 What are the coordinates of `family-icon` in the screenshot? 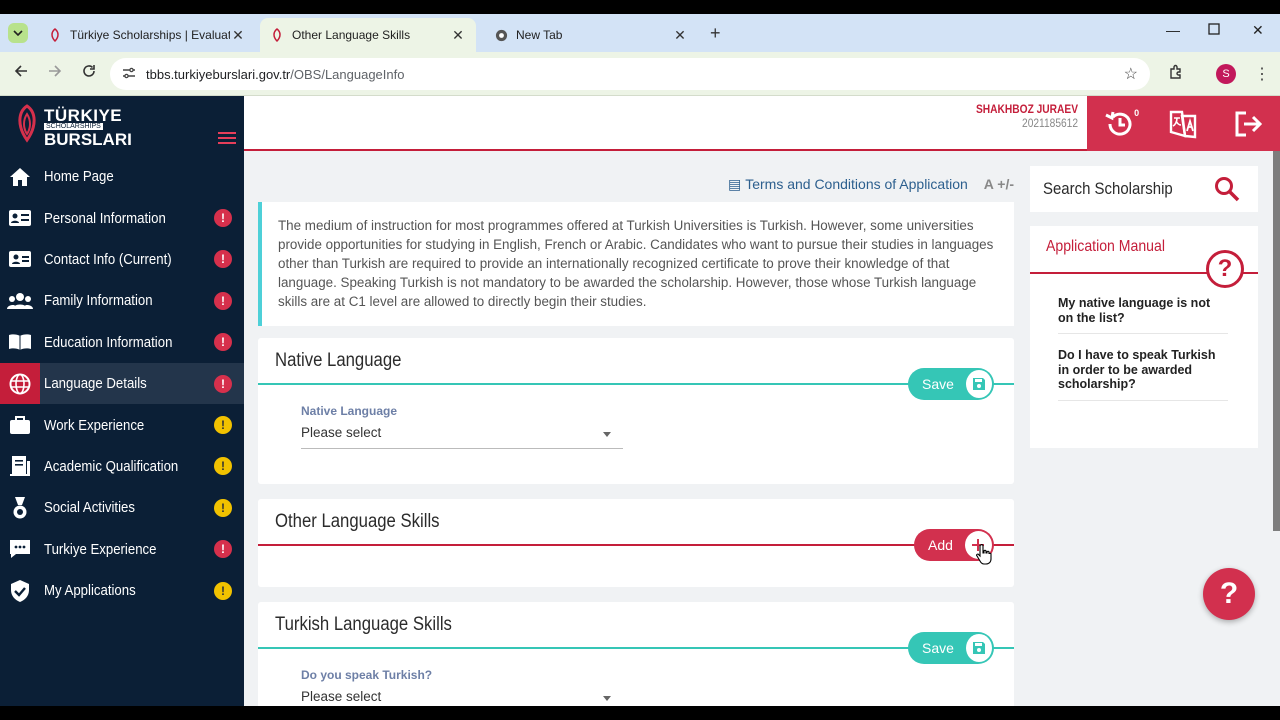 It's located at (20, 300).